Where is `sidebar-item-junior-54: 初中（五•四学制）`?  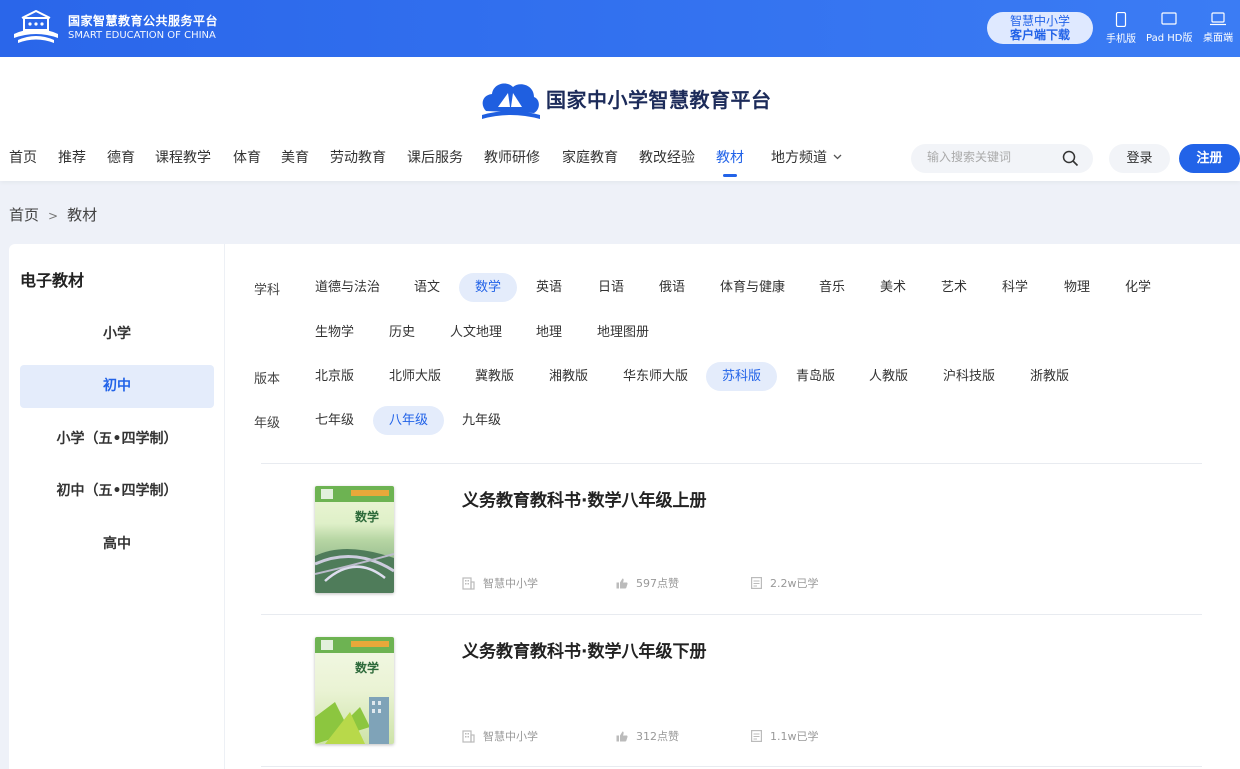
sidebar-item-junior-54: 初中（五•四学制） is located at coordinates (117, 491).